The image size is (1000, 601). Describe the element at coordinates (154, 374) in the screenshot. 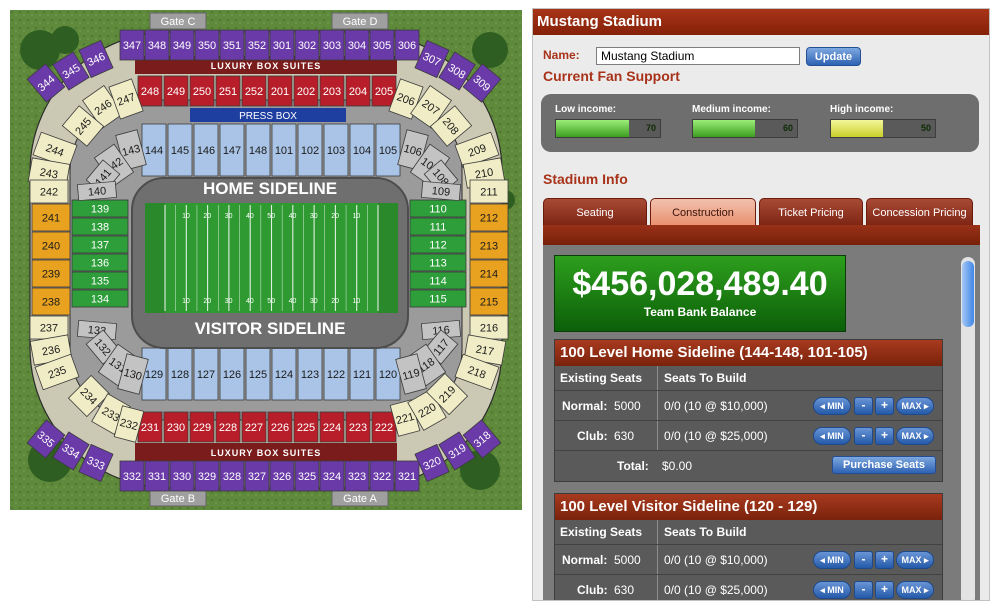

I see `seat-section-129: 129` at that location.